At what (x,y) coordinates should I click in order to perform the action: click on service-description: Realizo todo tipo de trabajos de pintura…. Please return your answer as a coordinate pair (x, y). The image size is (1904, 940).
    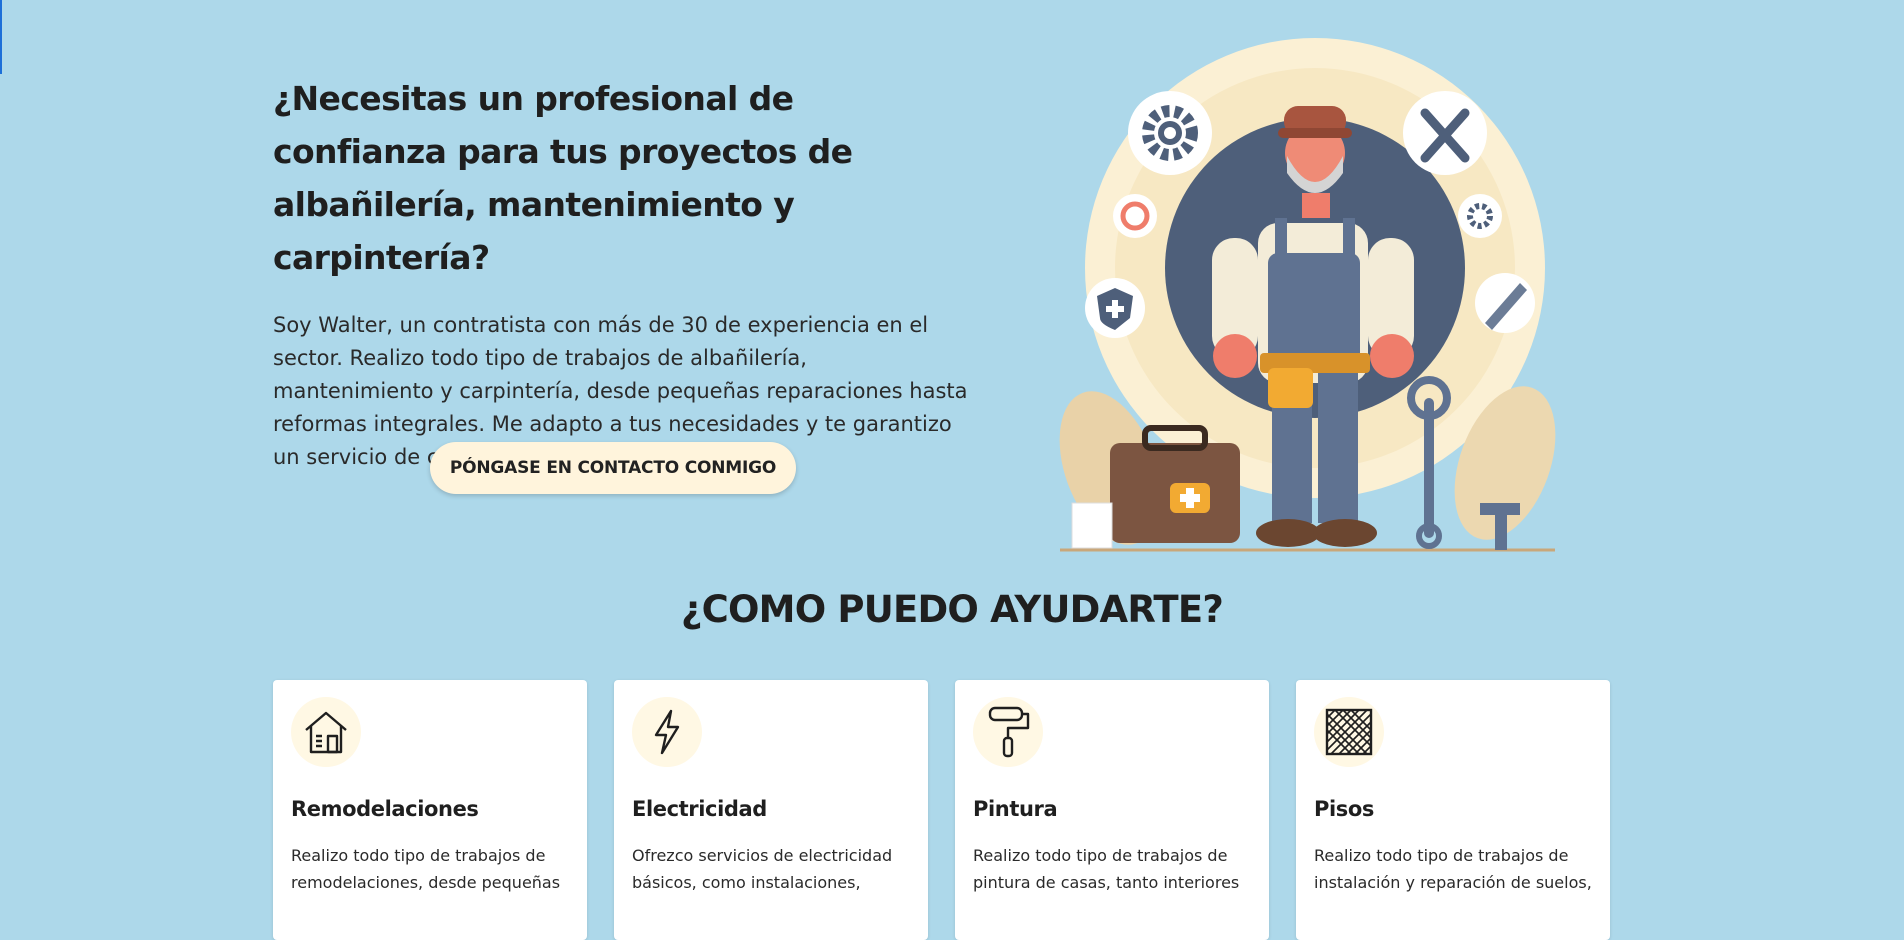
    Looking at the image, I should click on (1106, 869).